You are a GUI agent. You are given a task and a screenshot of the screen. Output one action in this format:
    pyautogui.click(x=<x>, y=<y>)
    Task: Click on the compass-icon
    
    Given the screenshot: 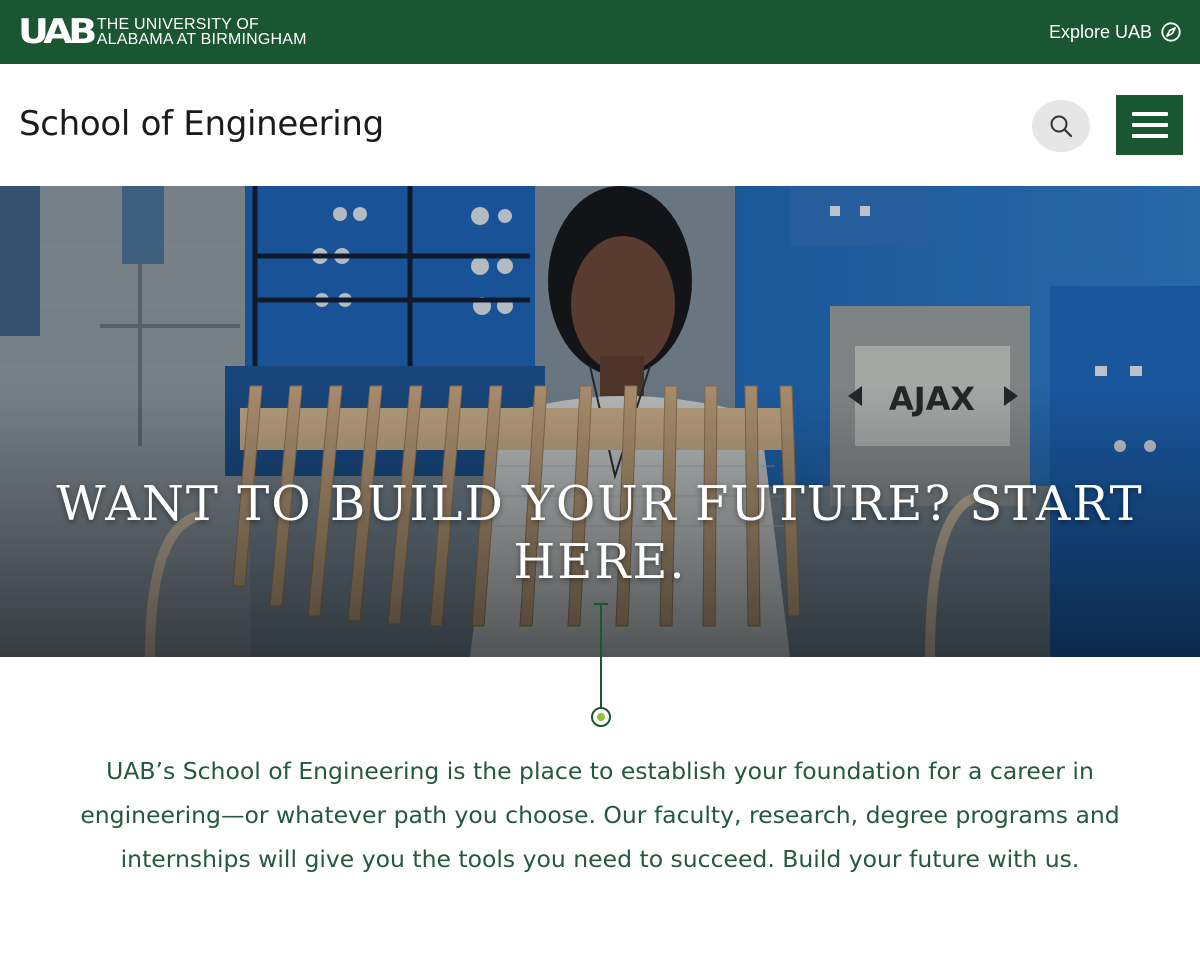 What is the action you would take?
    pyautogui.click(x=1171, y=32)
    